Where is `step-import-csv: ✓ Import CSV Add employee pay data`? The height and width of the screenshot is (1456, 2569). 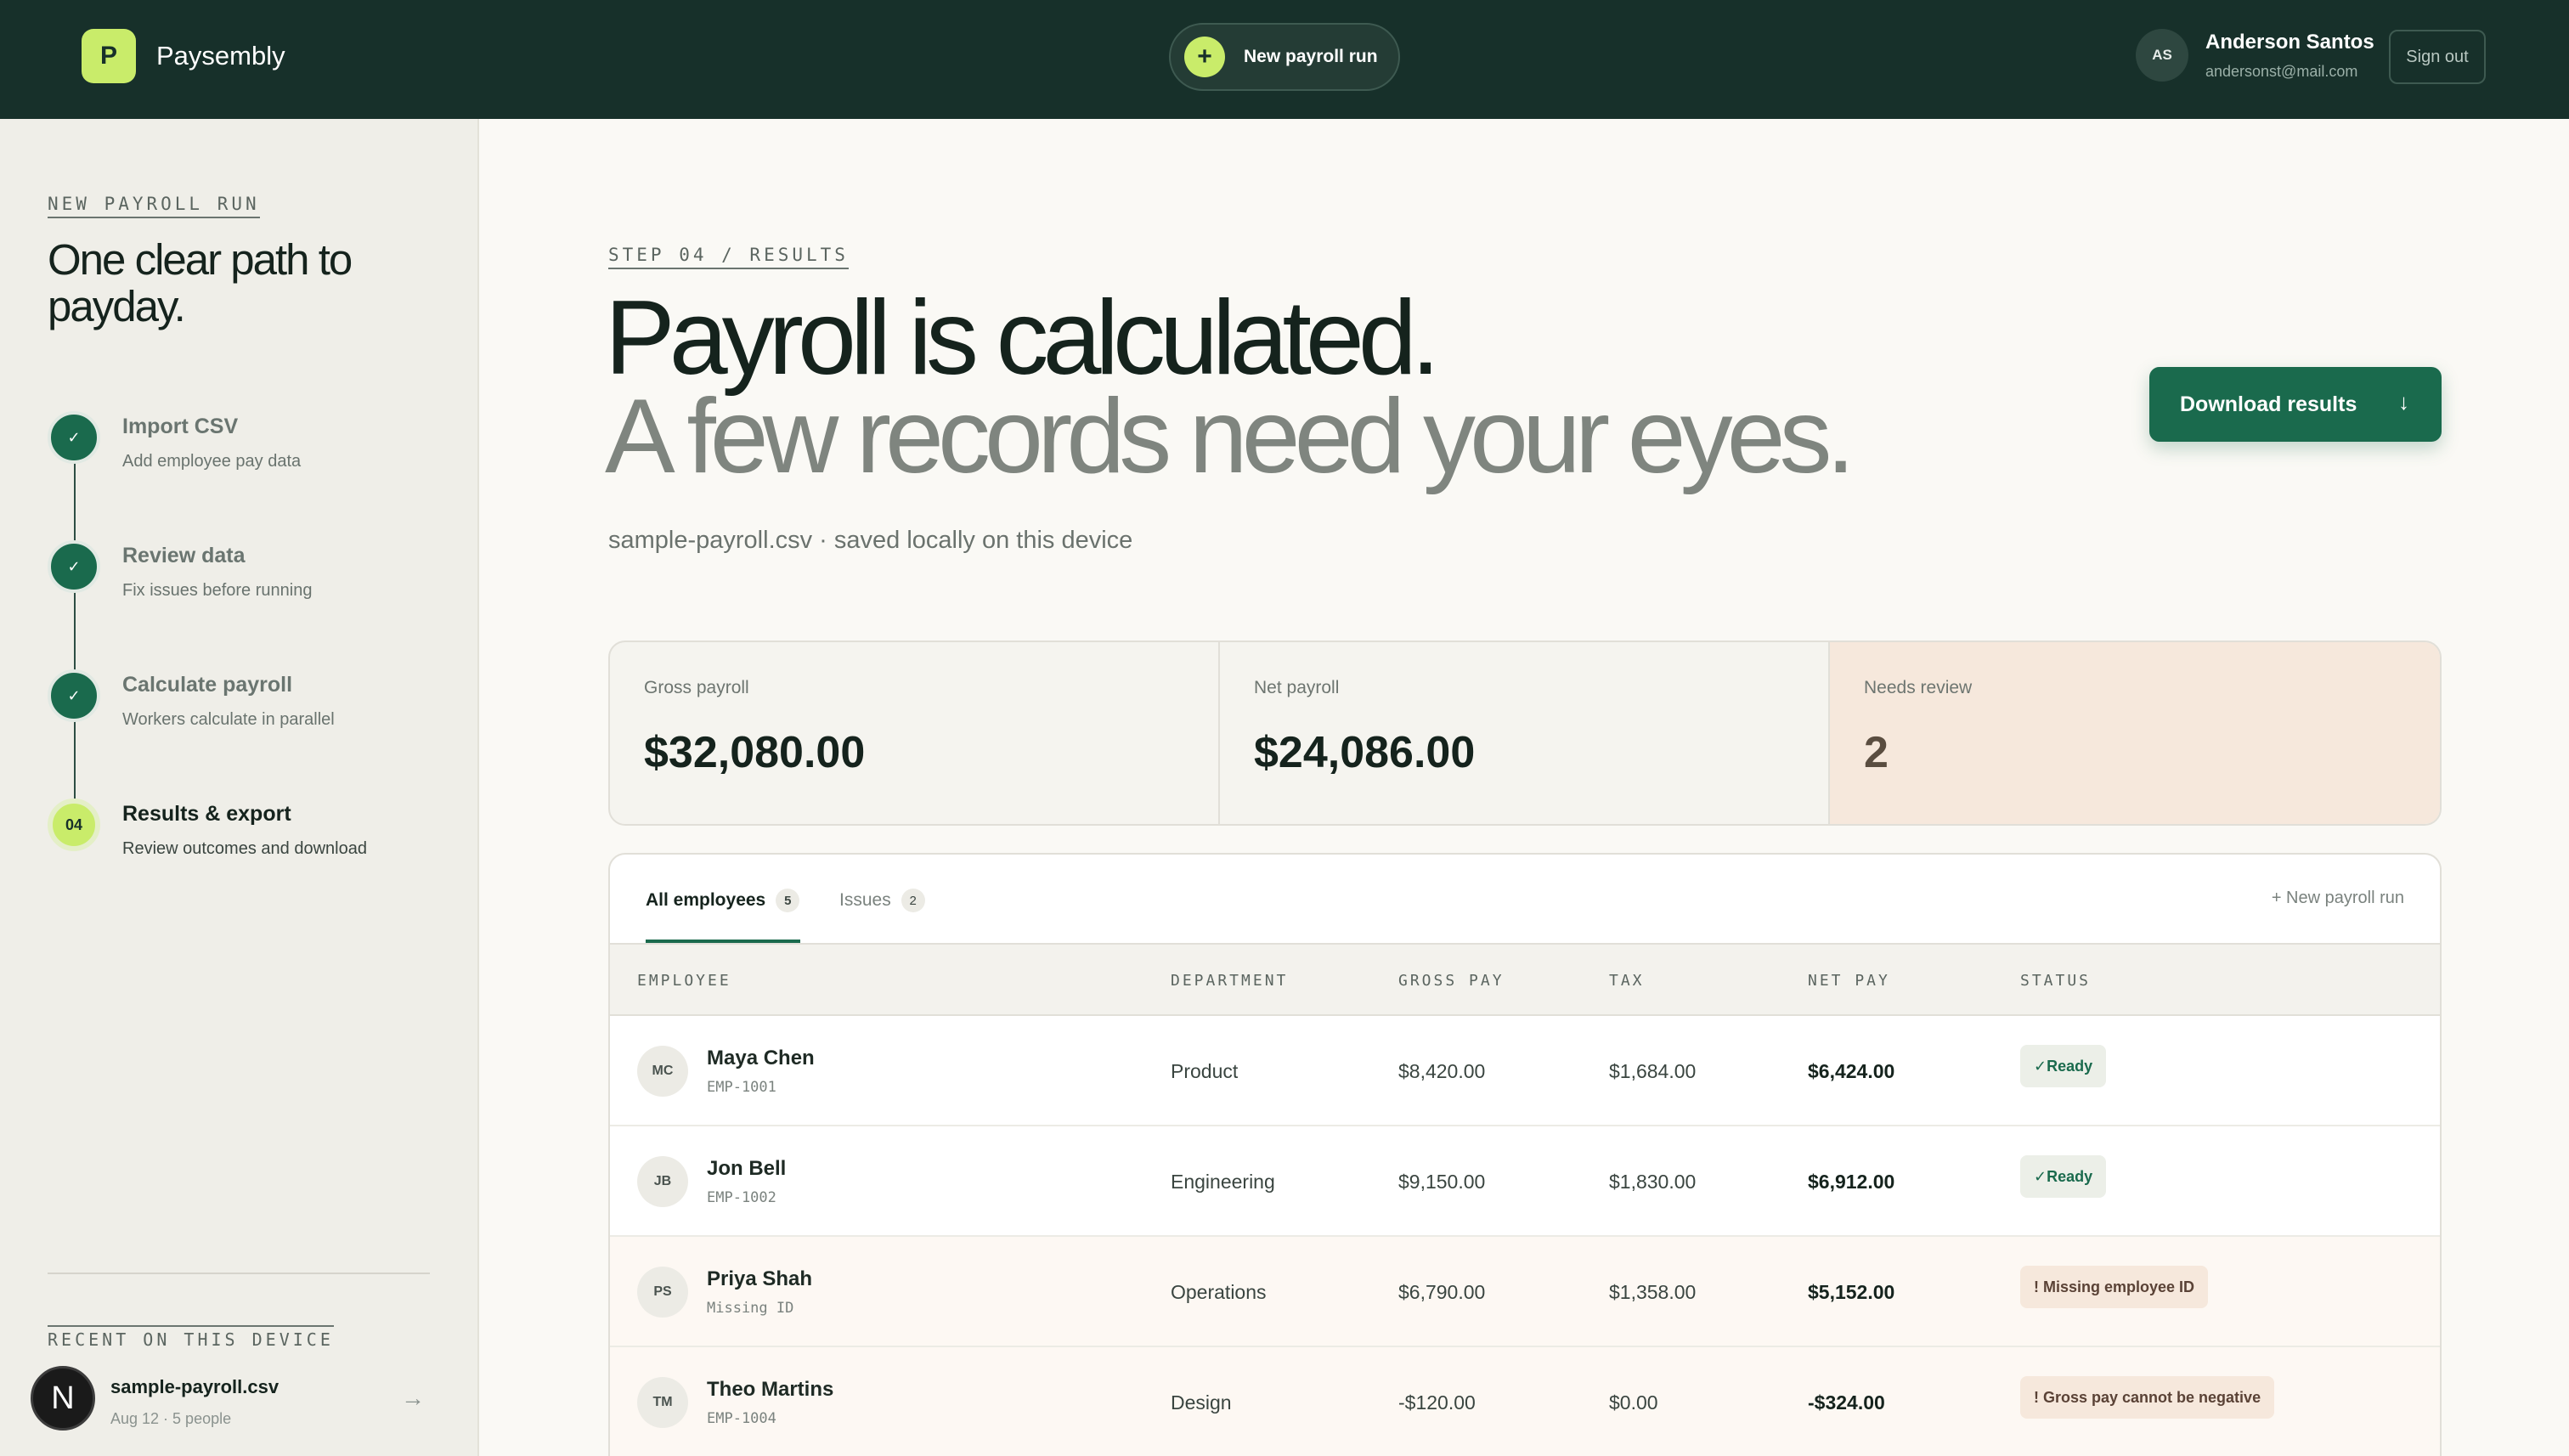 step-import-csv: ✓ Import CSV Add employee pay data is located at coordinates (248, 454).